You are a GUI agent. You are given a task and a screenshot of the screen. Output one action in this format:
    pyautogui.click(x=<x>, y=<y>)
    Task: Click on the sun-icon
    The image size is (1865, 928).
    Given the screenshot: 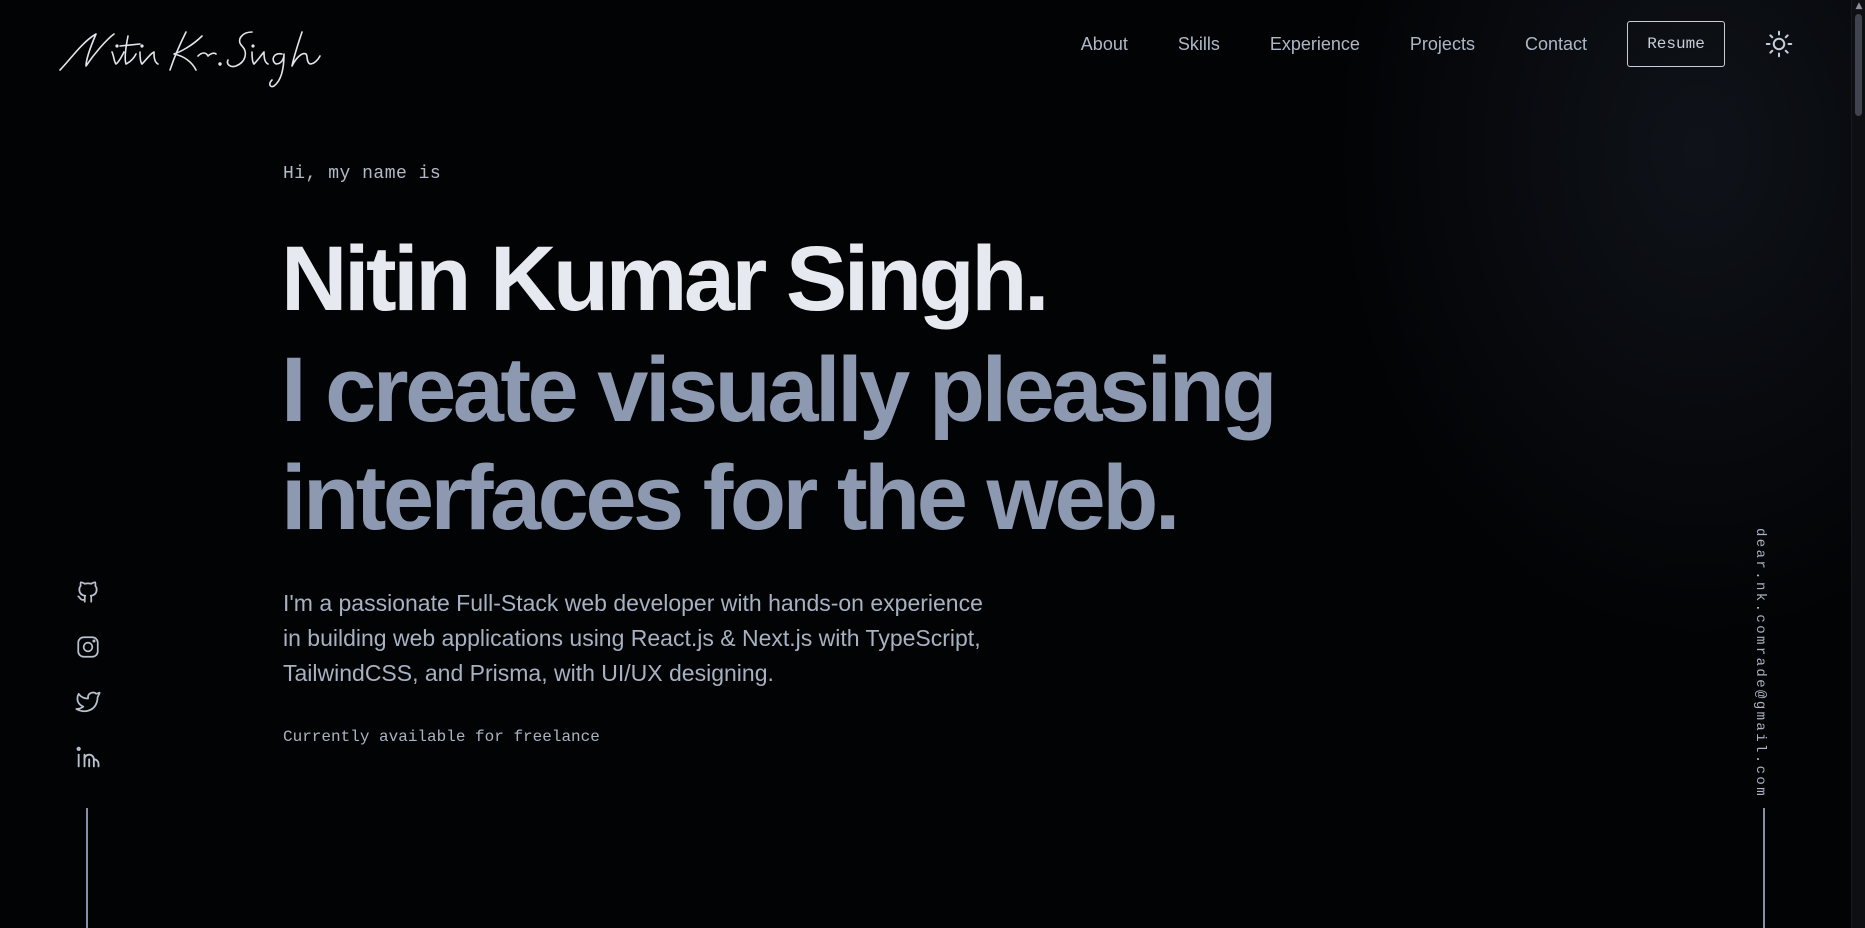 What is the action you would take?
    pyautogui.click(x=1779, y=44)
    